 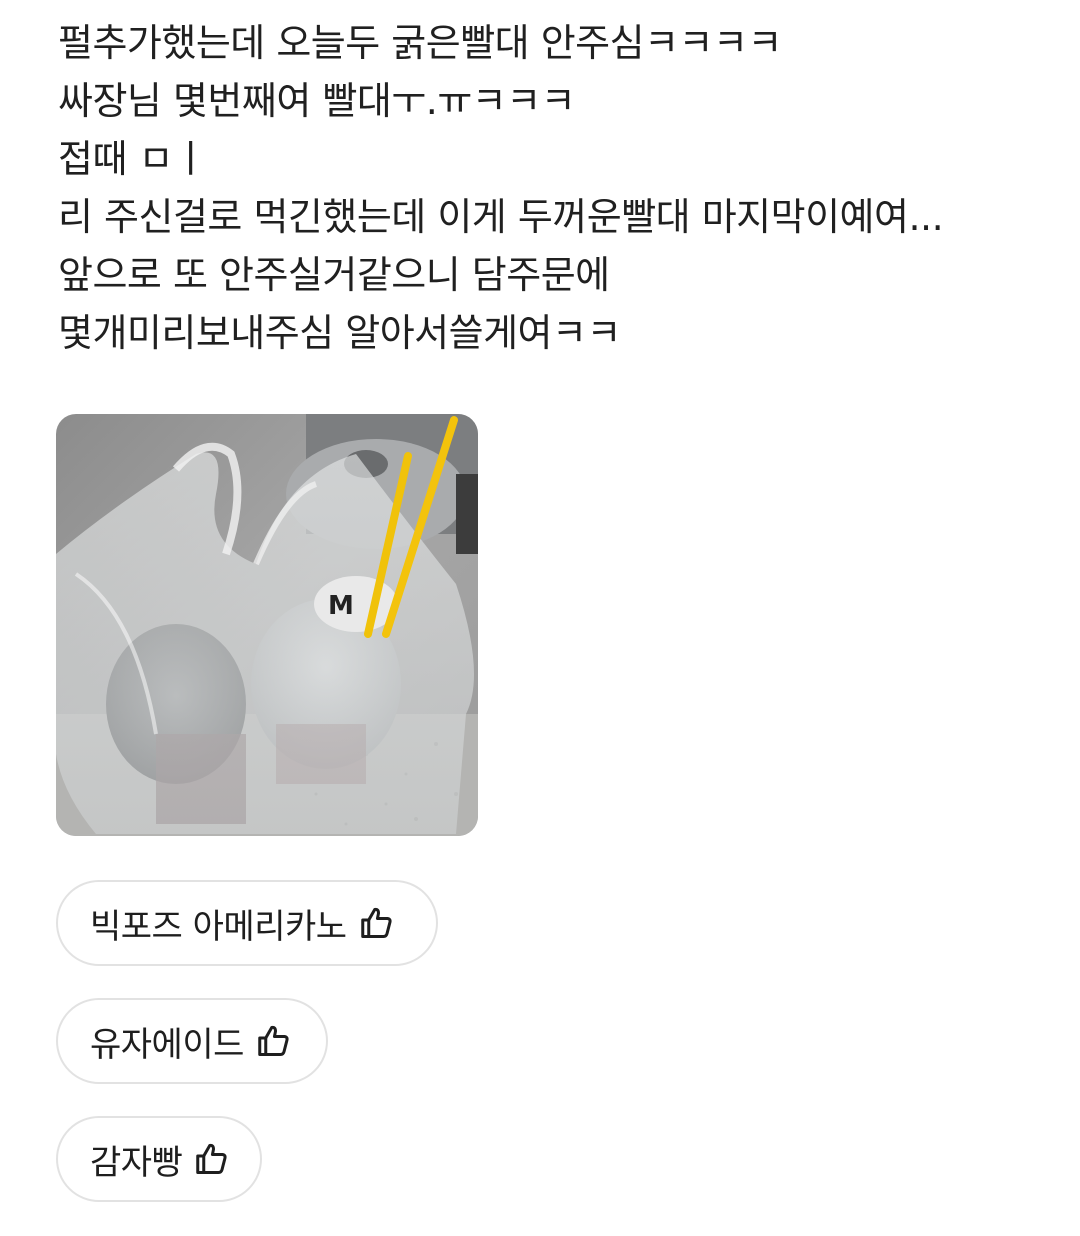 I want to click on review-line: 펄추가했는데 오늘두 굵은빨대 안주심ㅋㅋㅋㅋ, so click(x=420, y=43).